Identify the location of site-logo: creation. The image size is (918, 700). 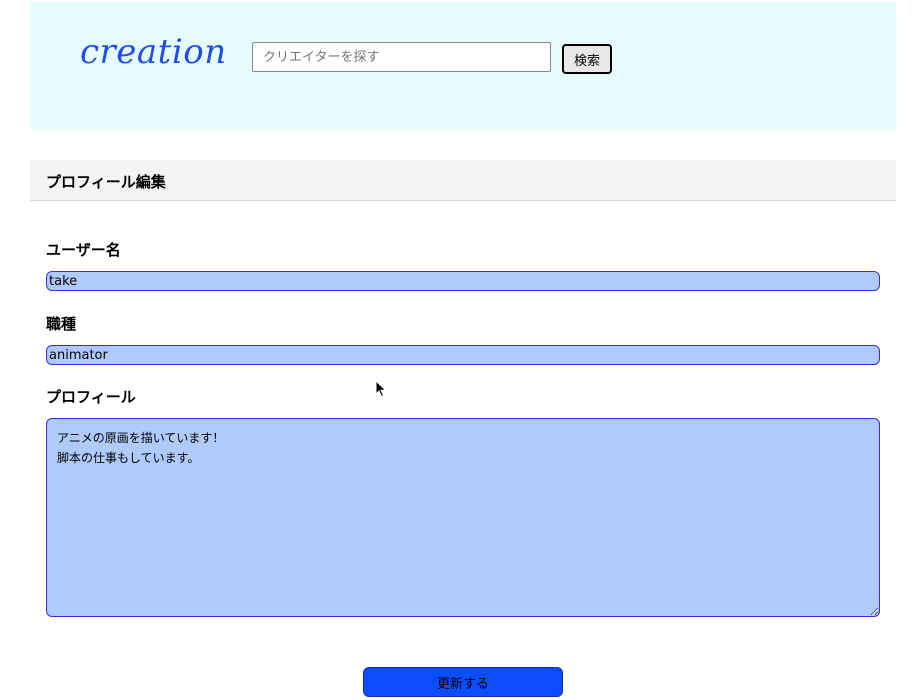
(153, 52).